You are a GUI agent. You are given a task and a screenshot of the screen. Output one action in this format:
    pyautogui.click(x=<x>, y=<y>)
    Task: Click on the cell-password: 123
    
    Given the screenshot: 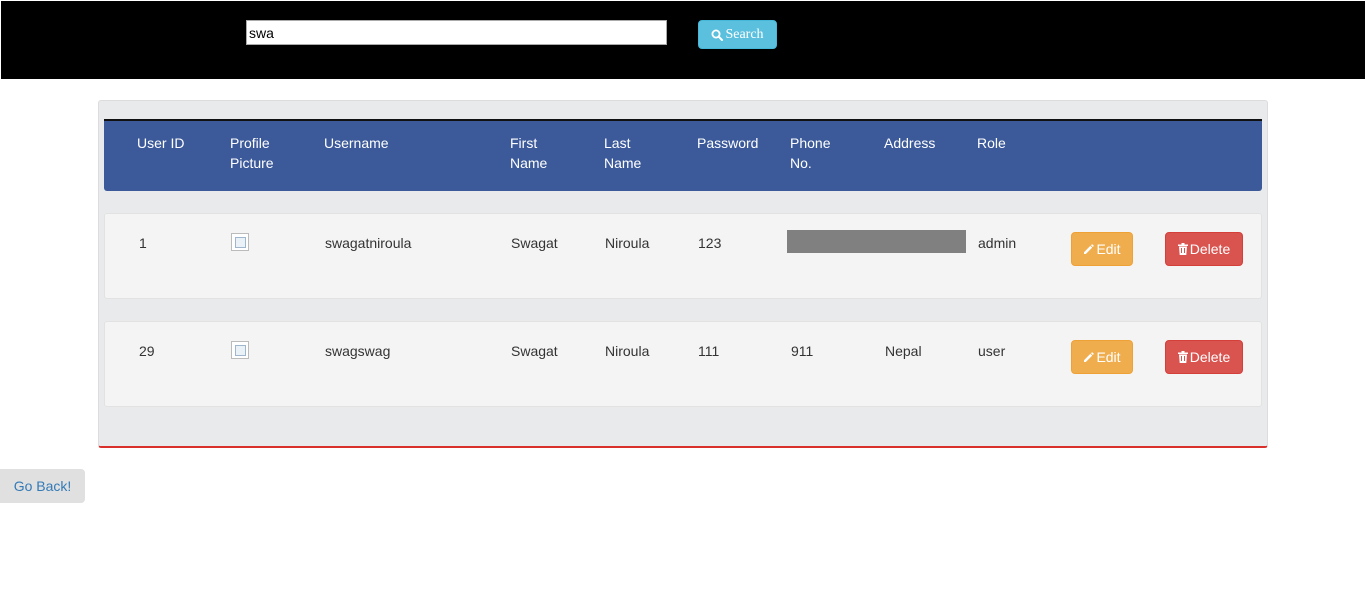 What is the action you would take?
    pyautogui.click(x=710, y=243)
    